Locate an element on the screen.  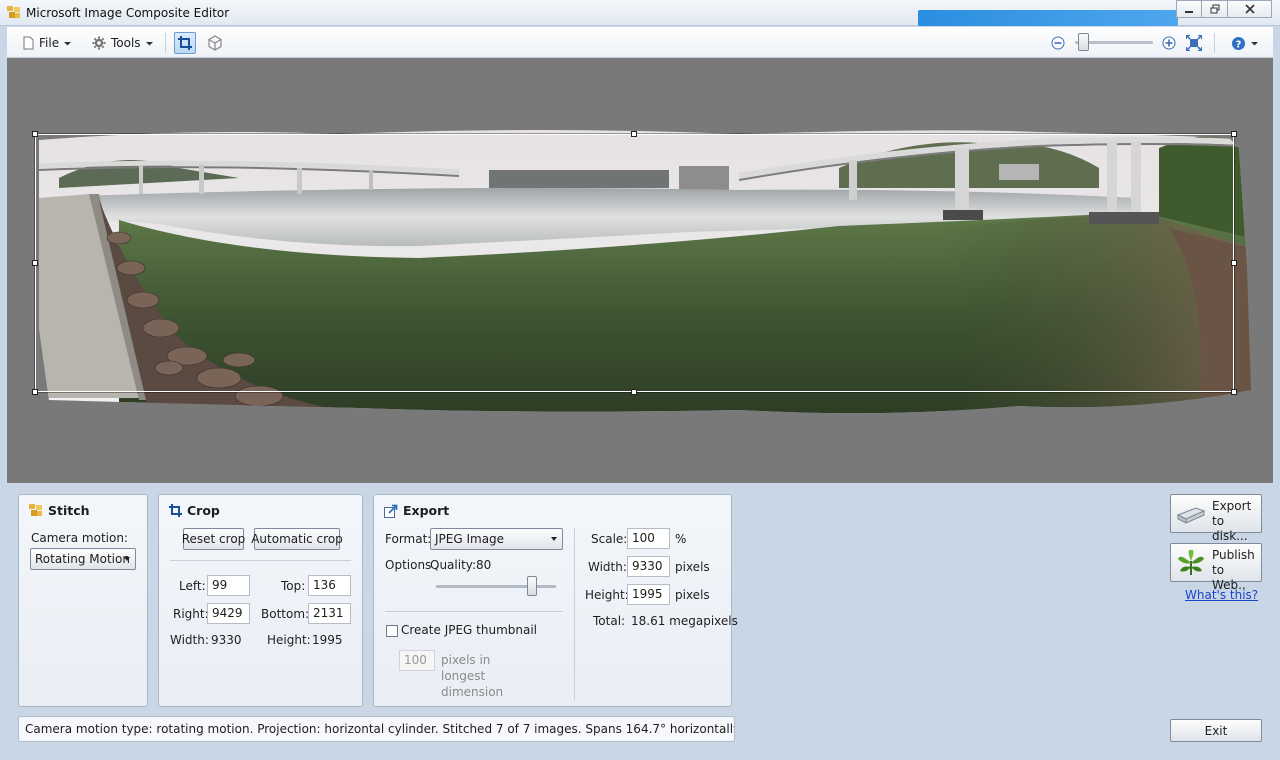
thumbnail-size-line3: dimension is located at coordinates (472, 692).